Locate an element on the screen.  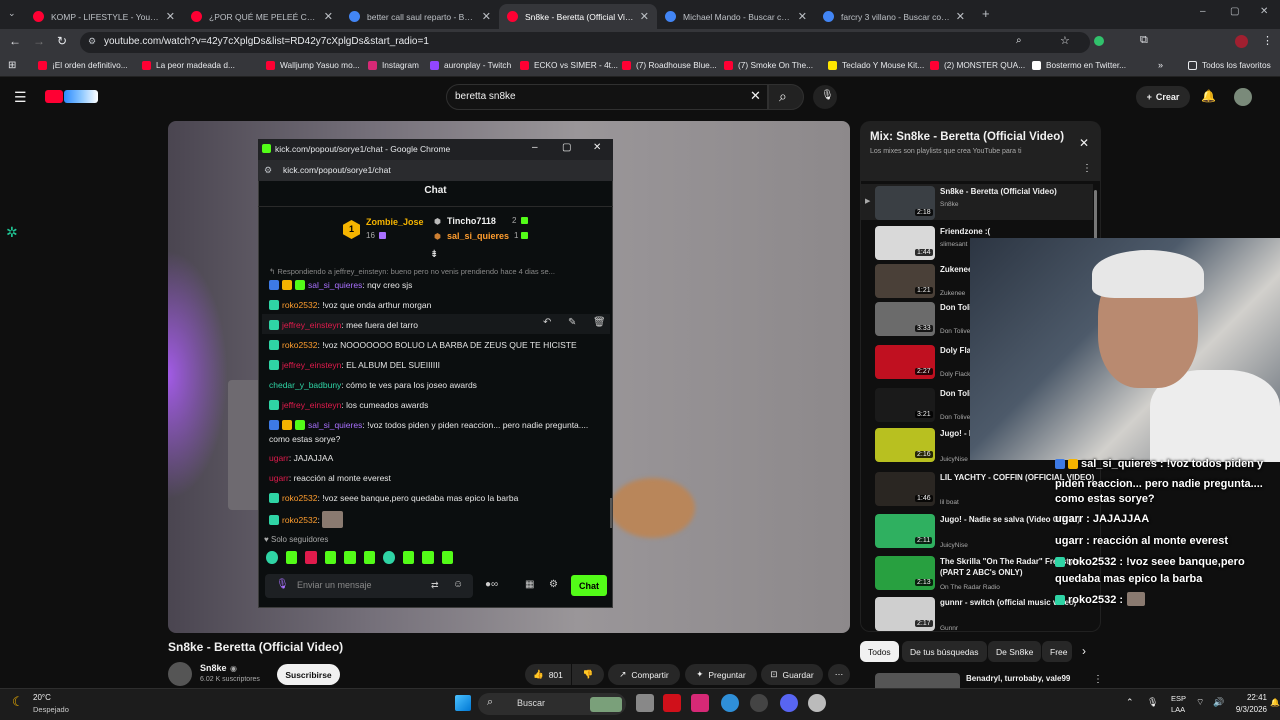
tab-2: better call saul reparto - Buscar ✕ is located at coordinates (420, 16).